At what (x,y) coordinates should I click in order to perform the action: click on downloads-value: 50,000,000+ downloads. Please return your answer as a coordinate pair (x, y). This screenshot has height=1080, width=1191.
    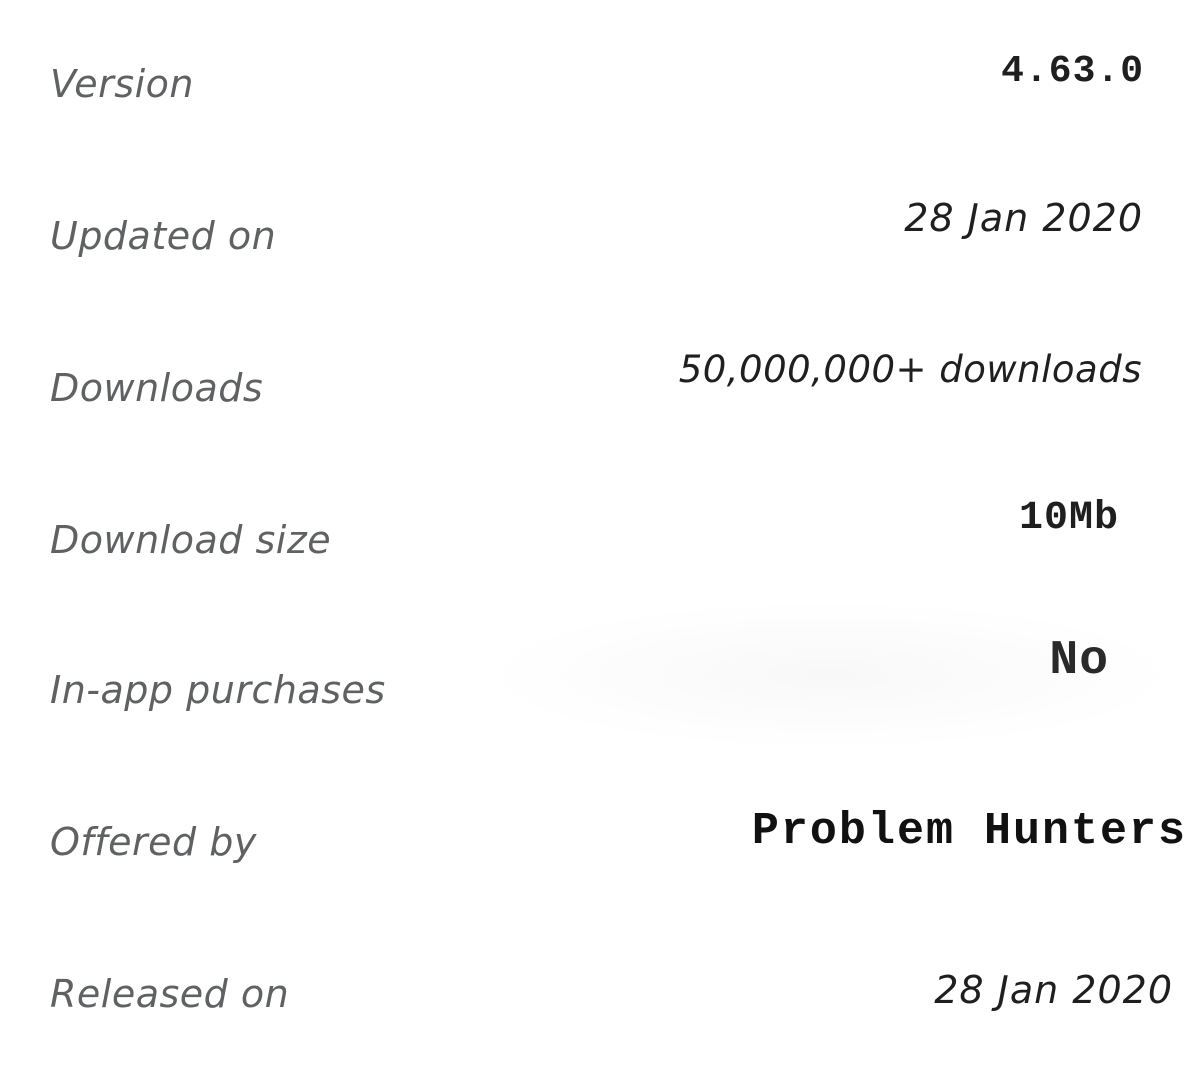
    Looking at the image, I should click on (910, 369).